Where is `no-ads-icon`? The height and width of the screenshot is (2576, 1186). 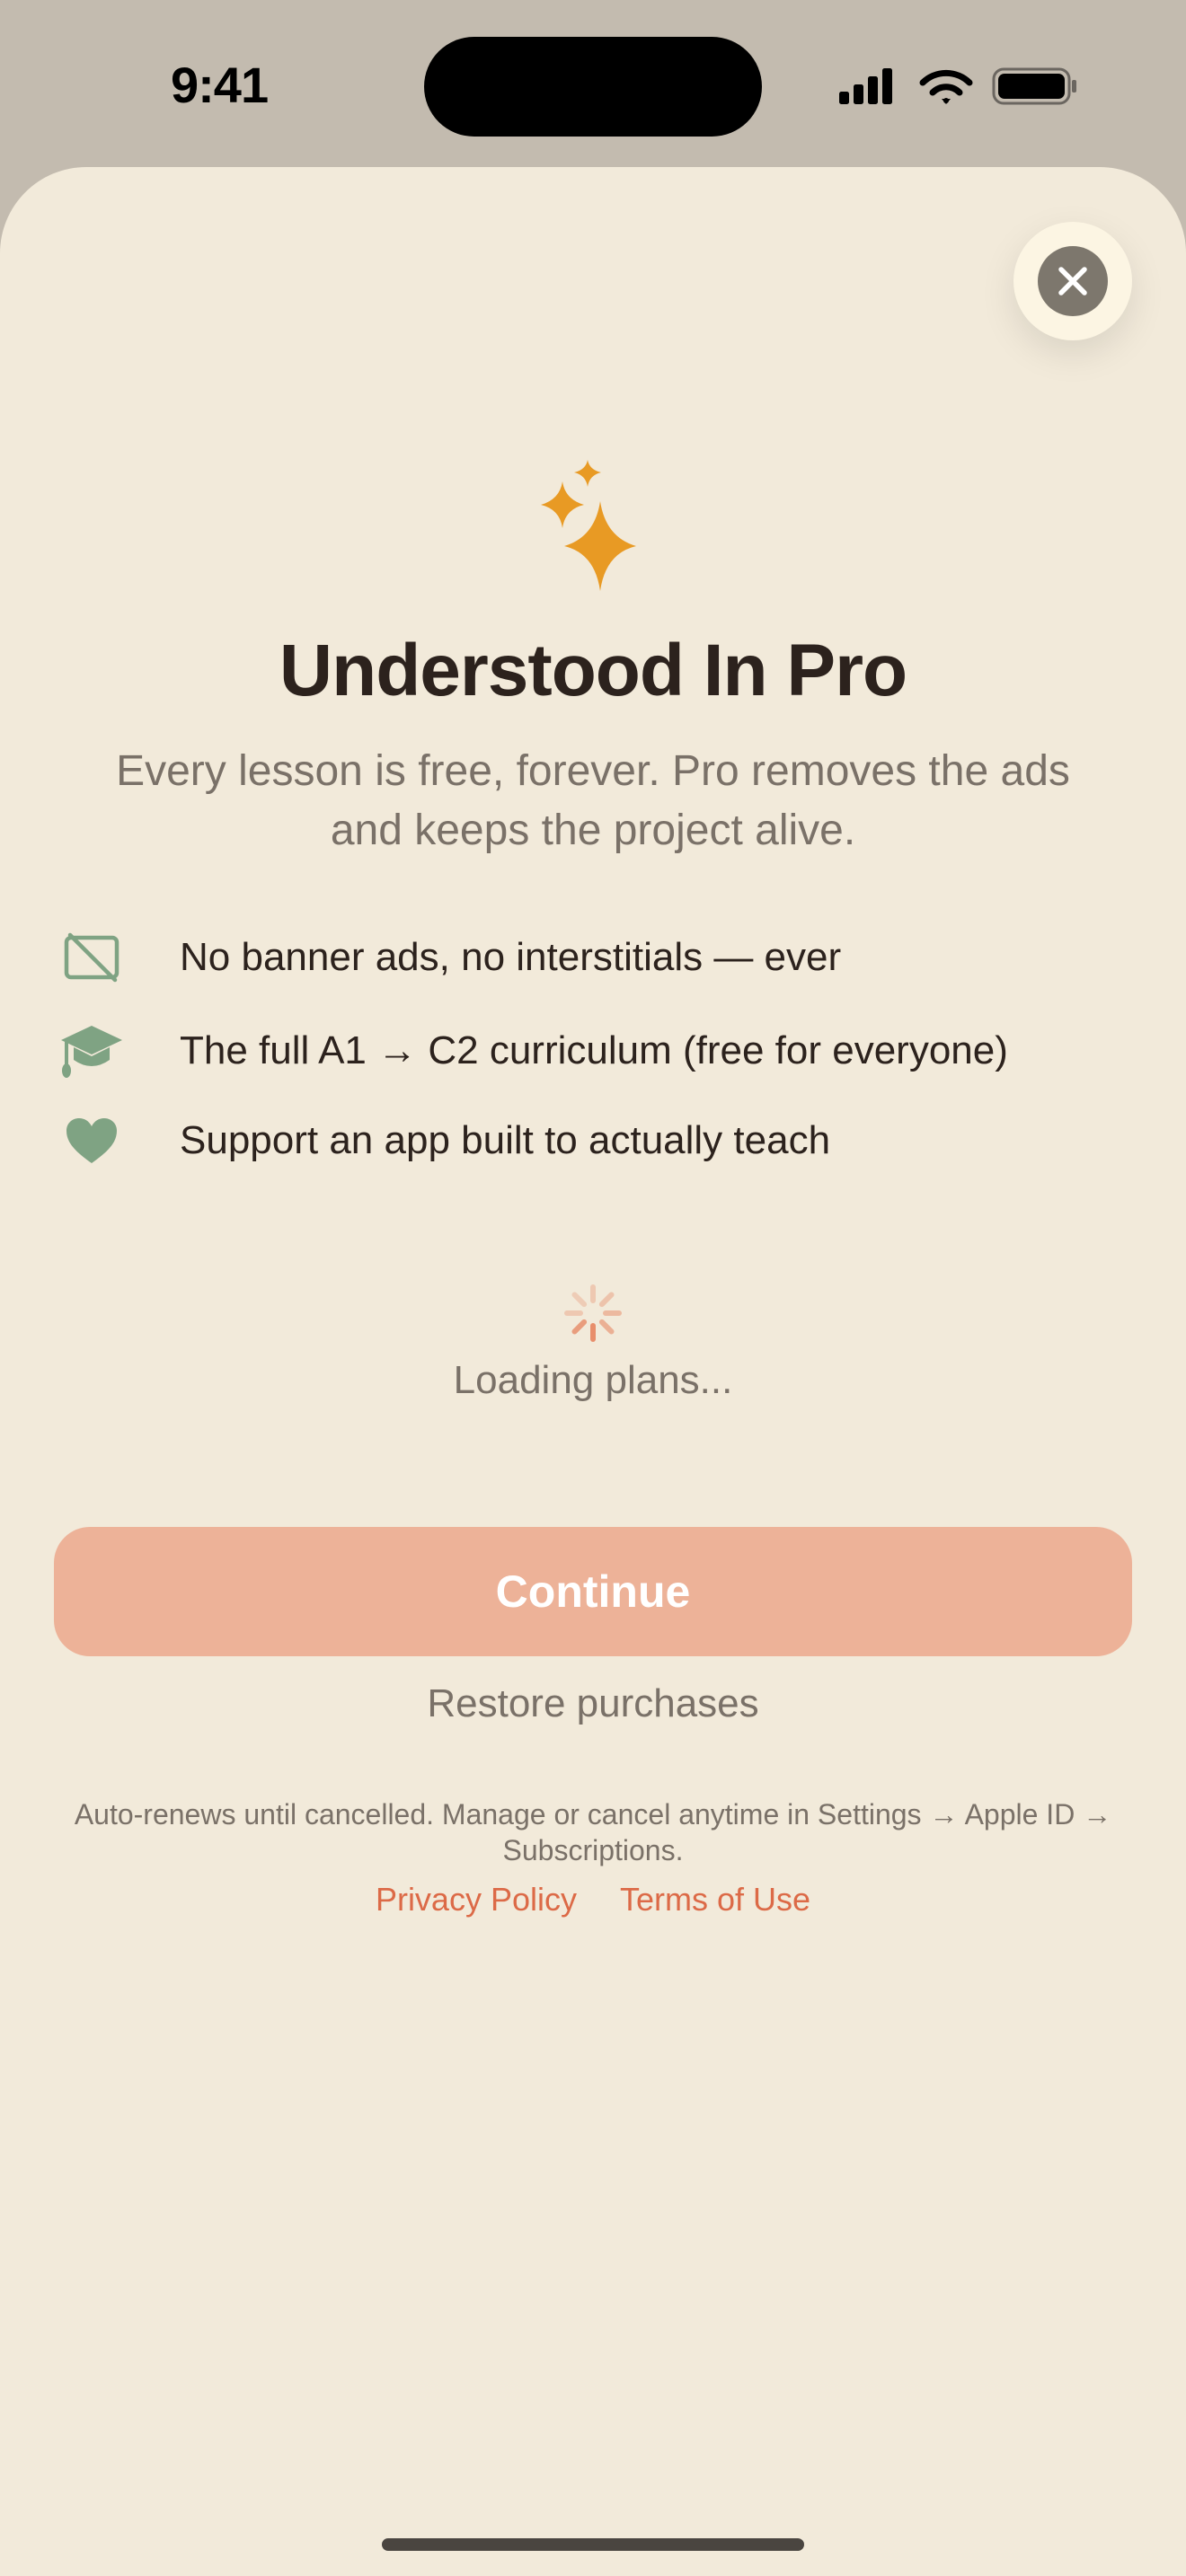
no-ads-icon is located at coordinates (91, 958).